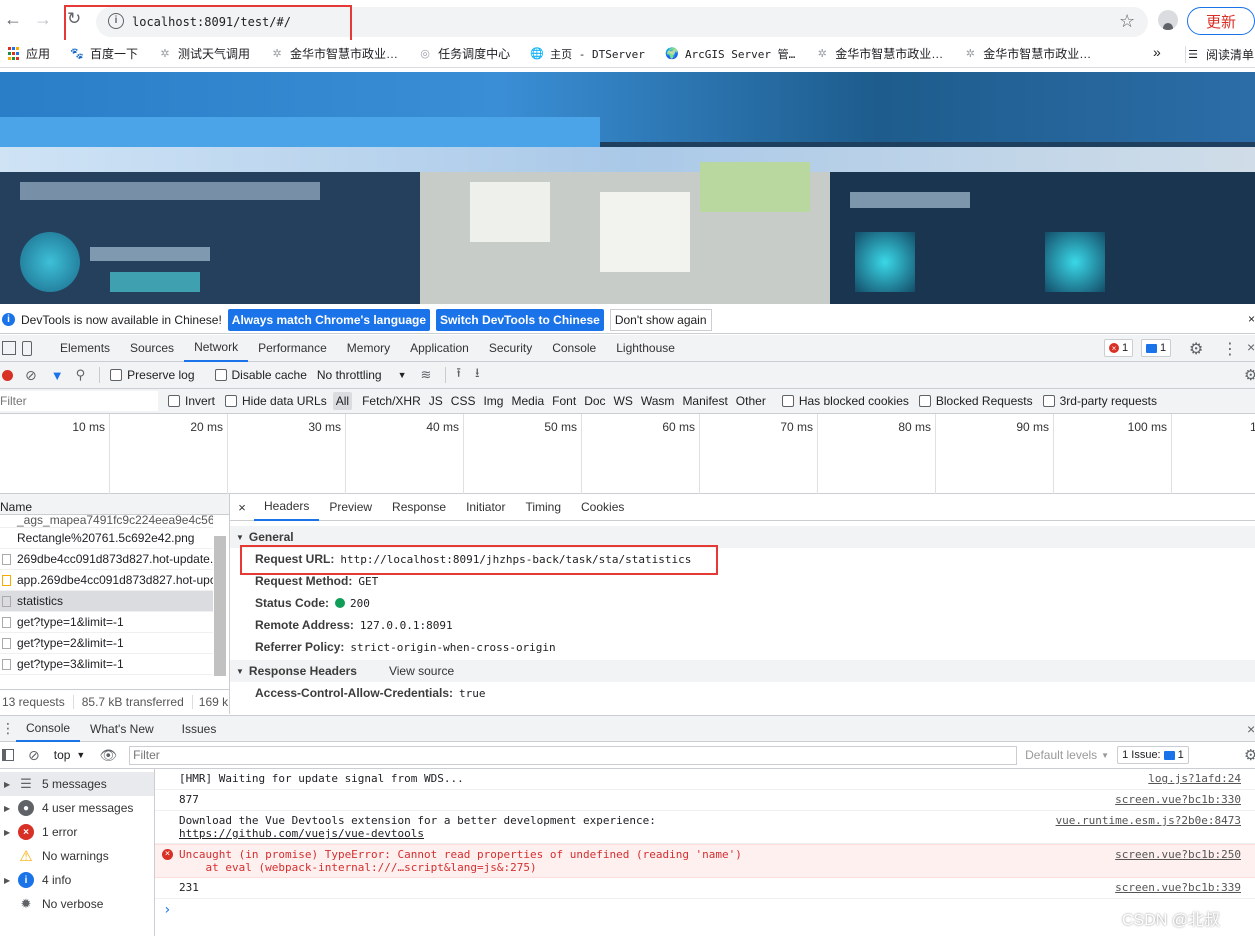  I want to click on context-dropdown-icon: ▼, so click(80, 755).